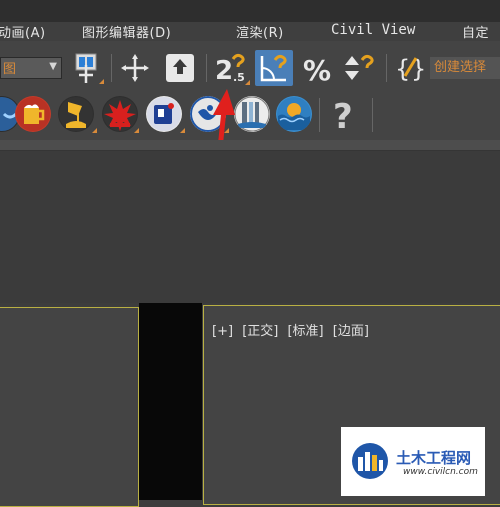 This screenshot has width=500, height=507. Describe the element at coordinates (250, 145) in the screenshot. I see `ribbon-strip` at that location.